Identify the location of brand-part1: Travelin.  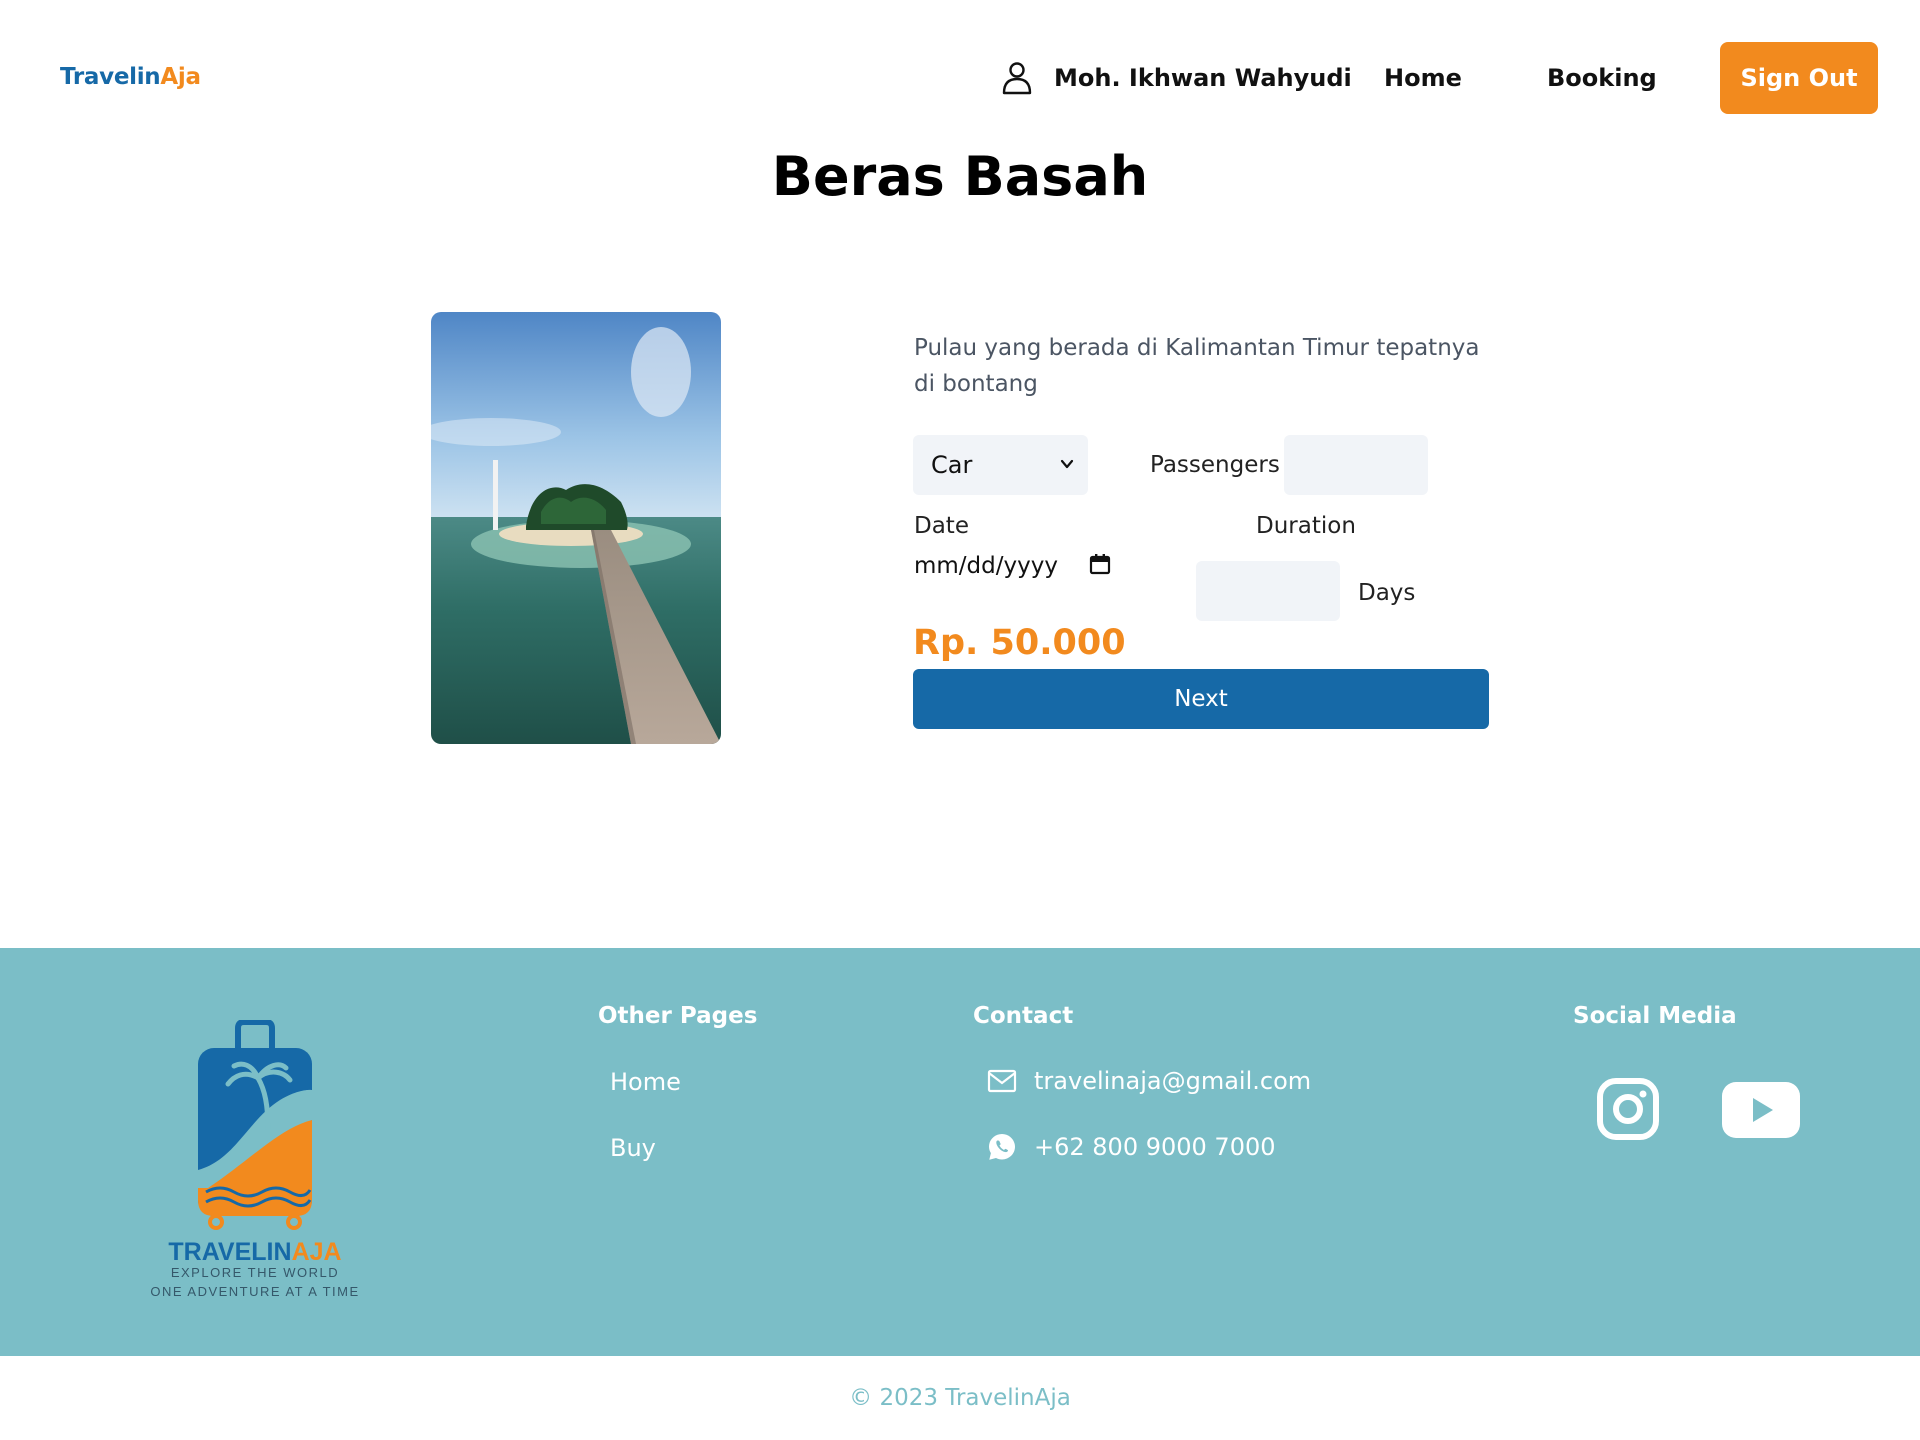
(110, 77).